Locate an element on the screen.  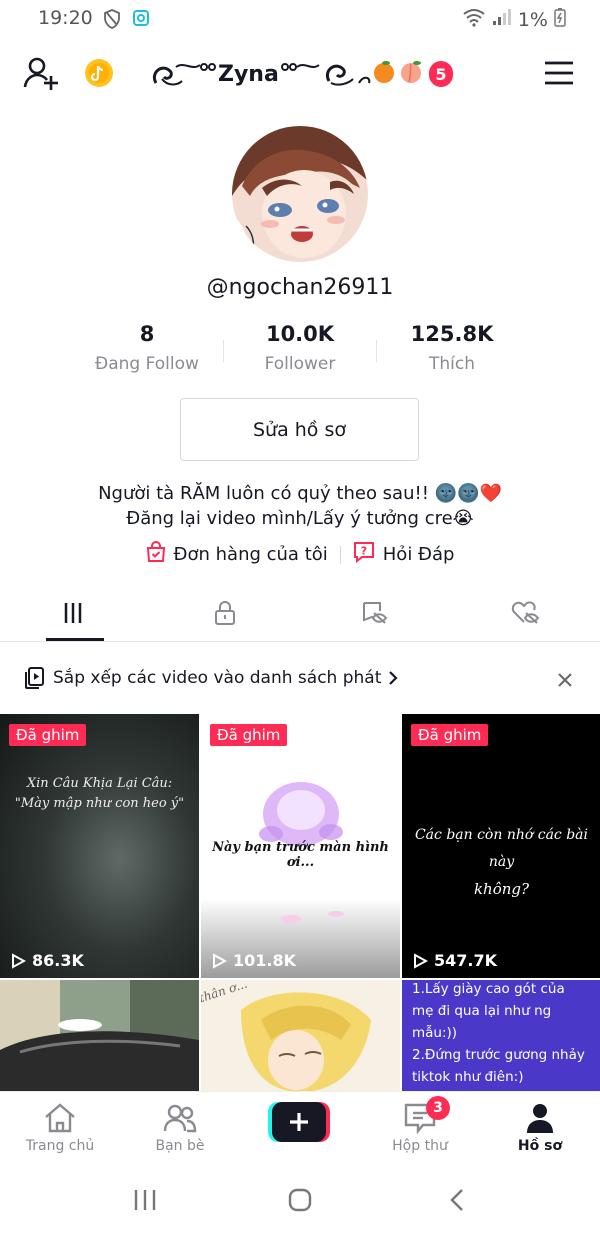
anime-art is located at coordinates (300, 1035).